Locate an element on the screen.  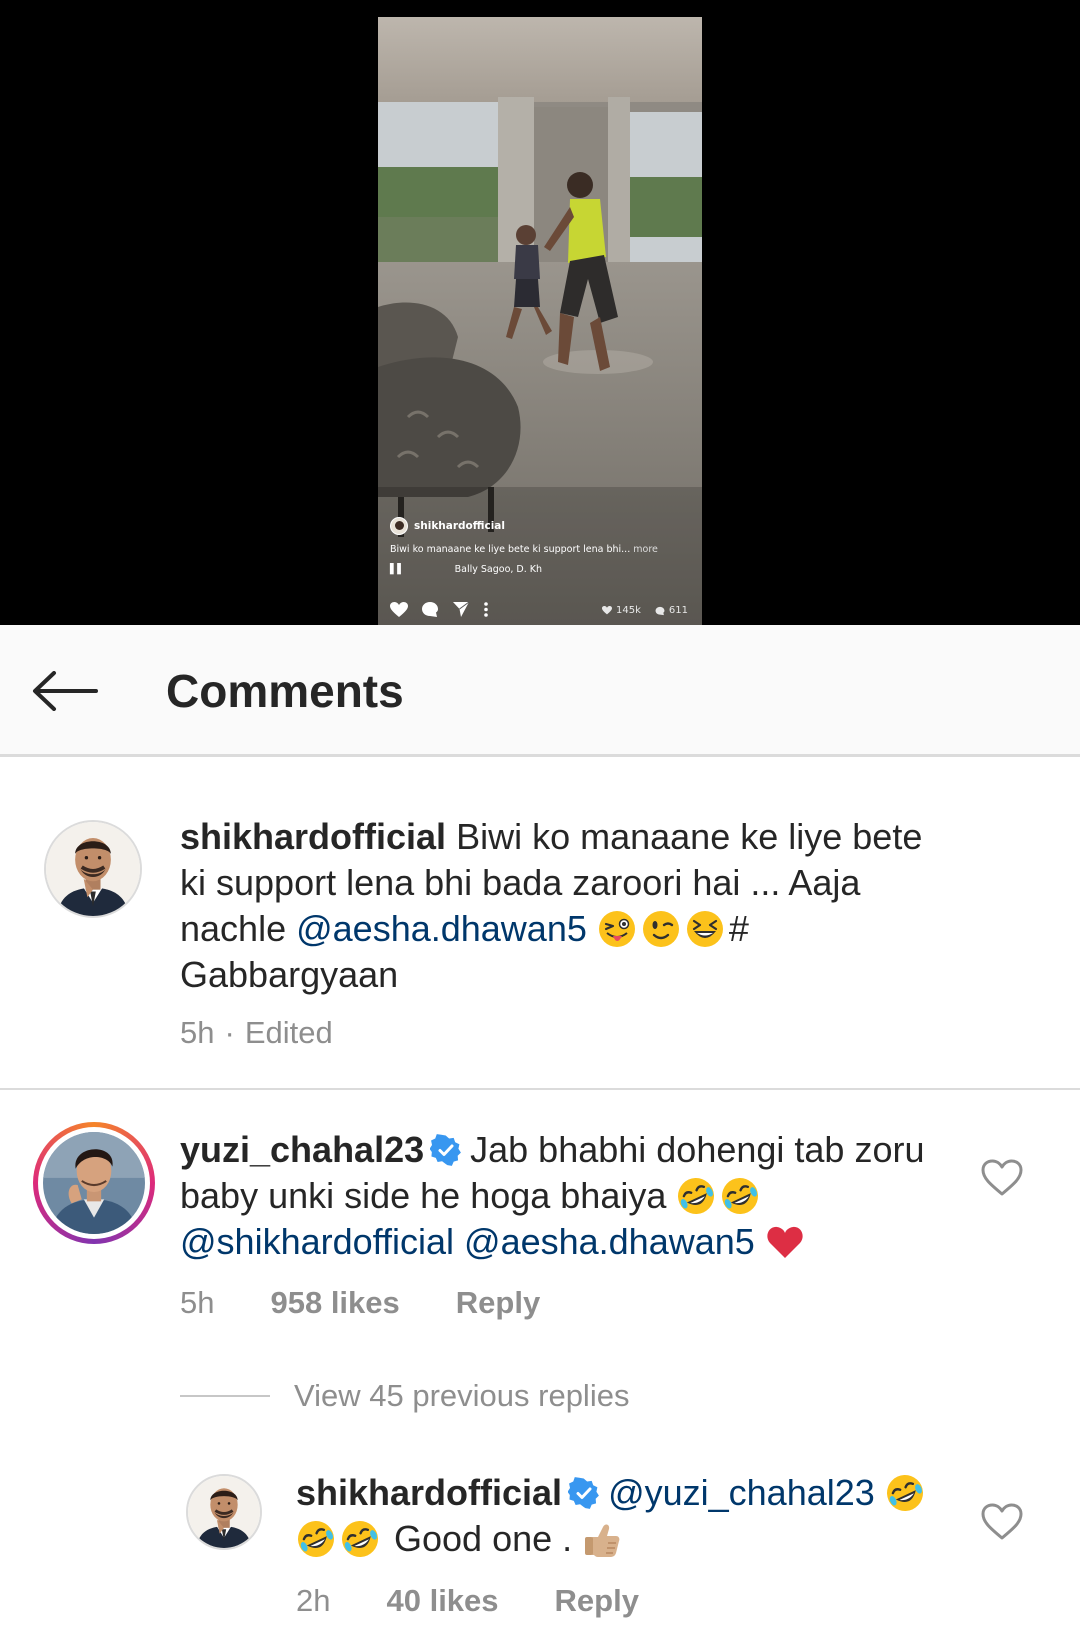
comments-header: Comments is located at coordinates (540, 691).